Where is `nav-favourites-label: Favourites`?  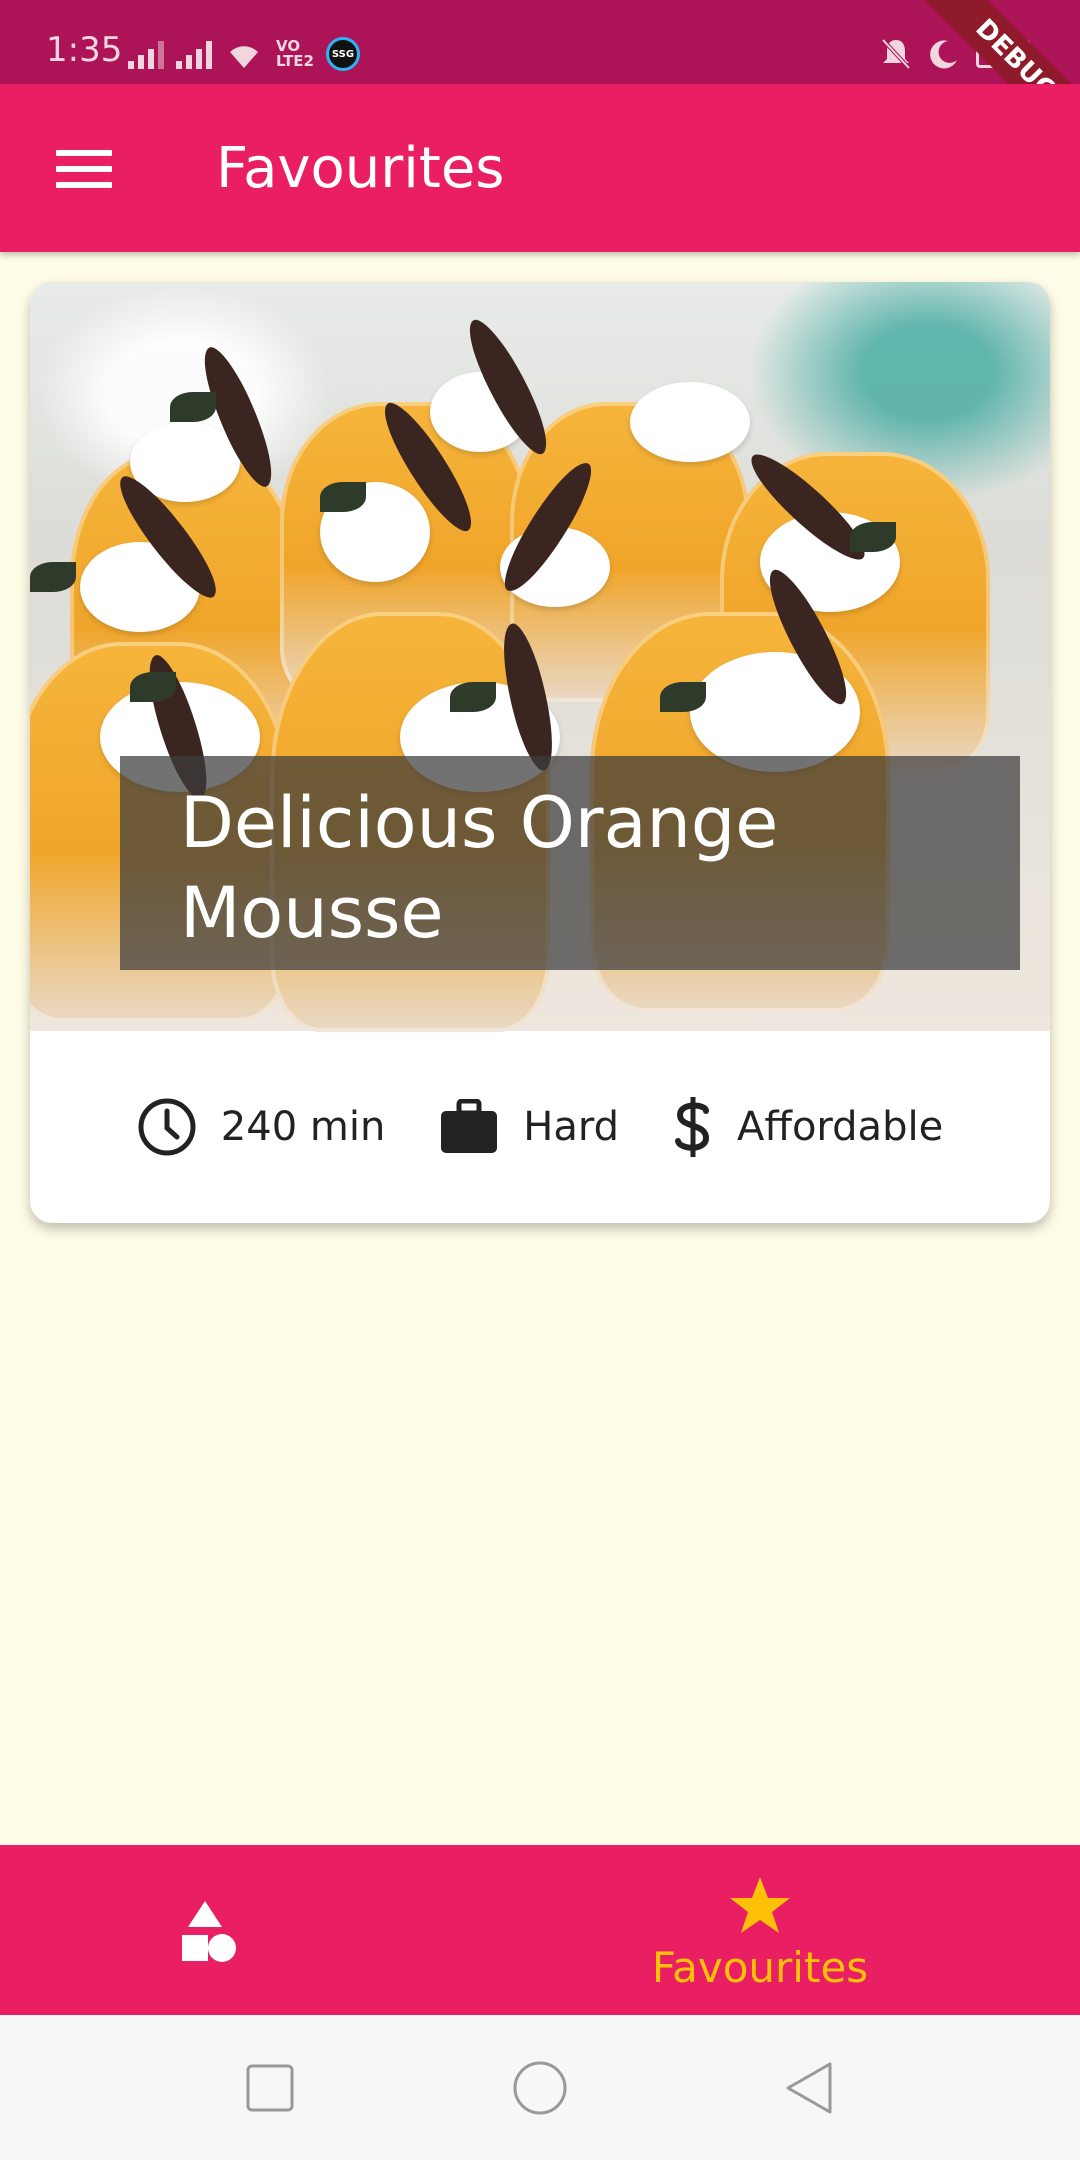
nav-favourites-label: Favourites is located at coordinates (760, 1967).